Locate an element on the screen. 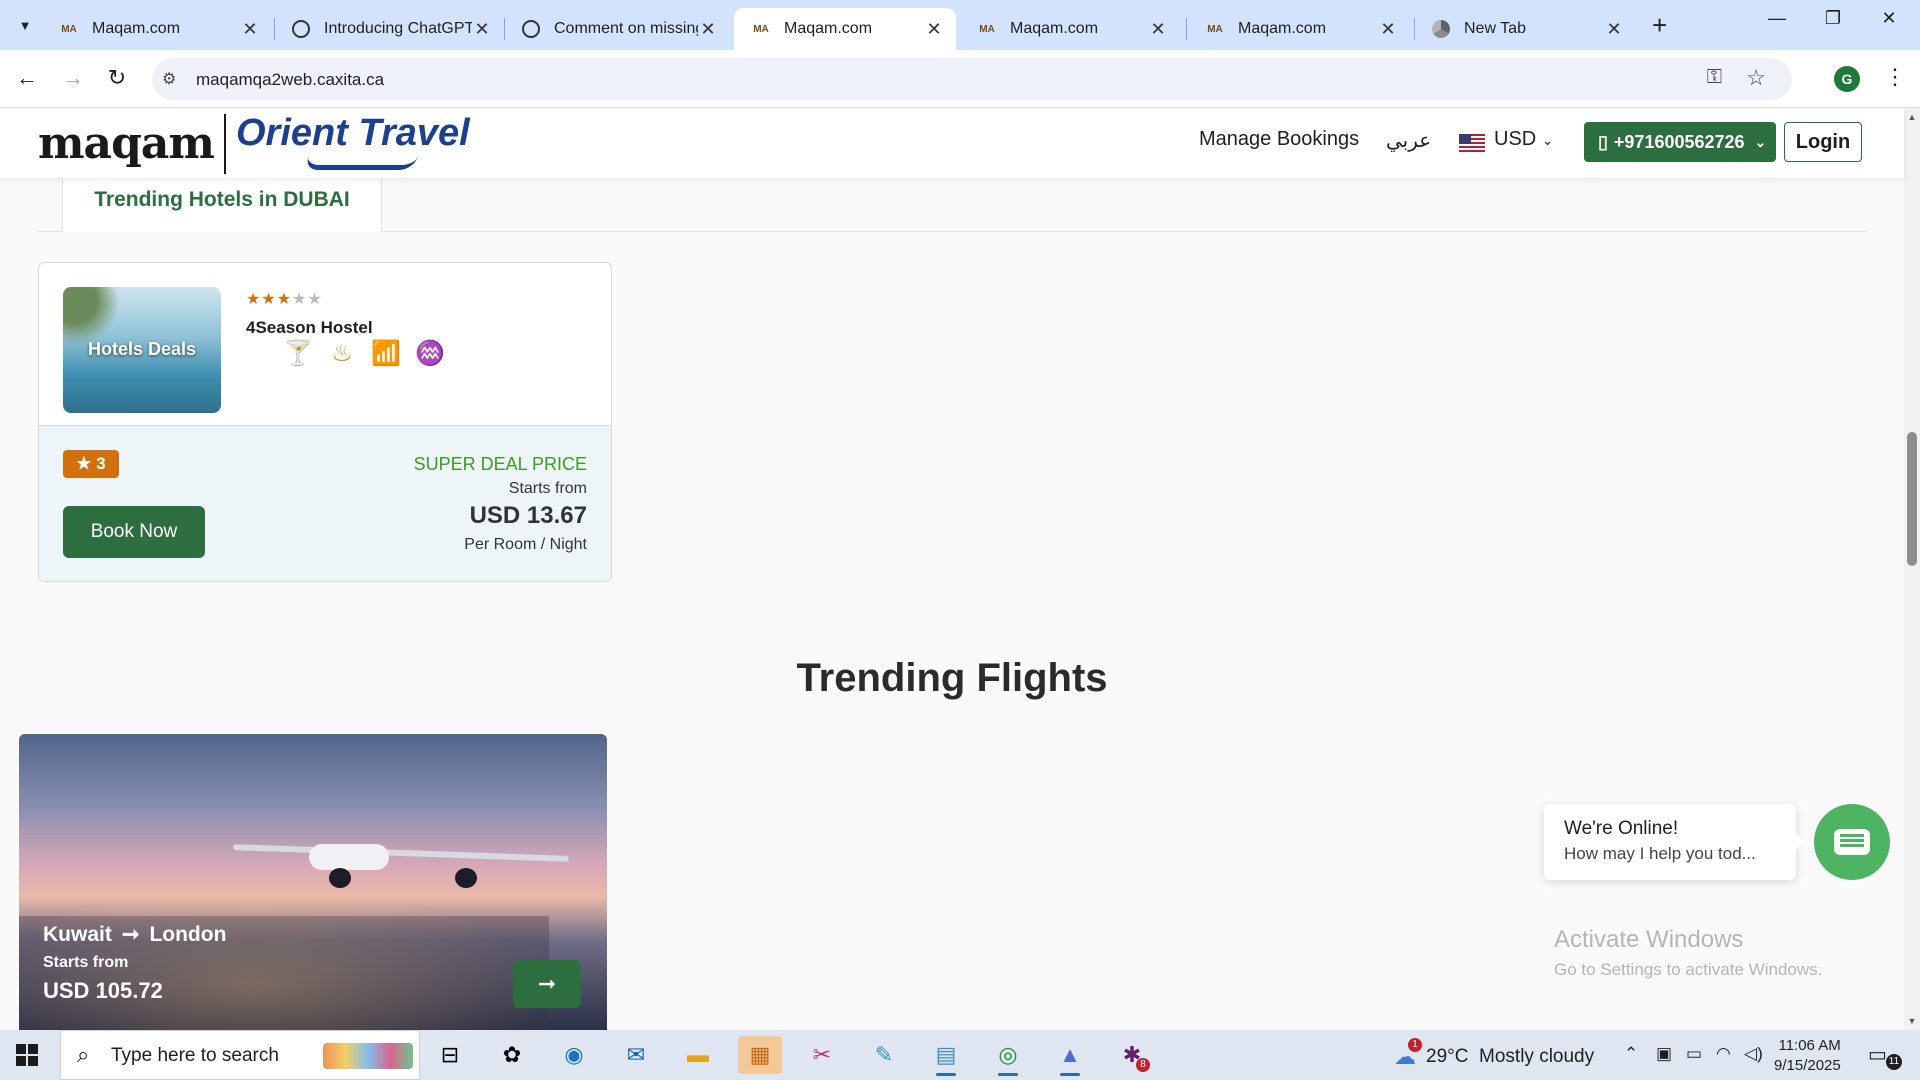 The width and height of the screenshot is (1920, 1080). back-arrow-icon: ← is located at coordinates (27, 78).